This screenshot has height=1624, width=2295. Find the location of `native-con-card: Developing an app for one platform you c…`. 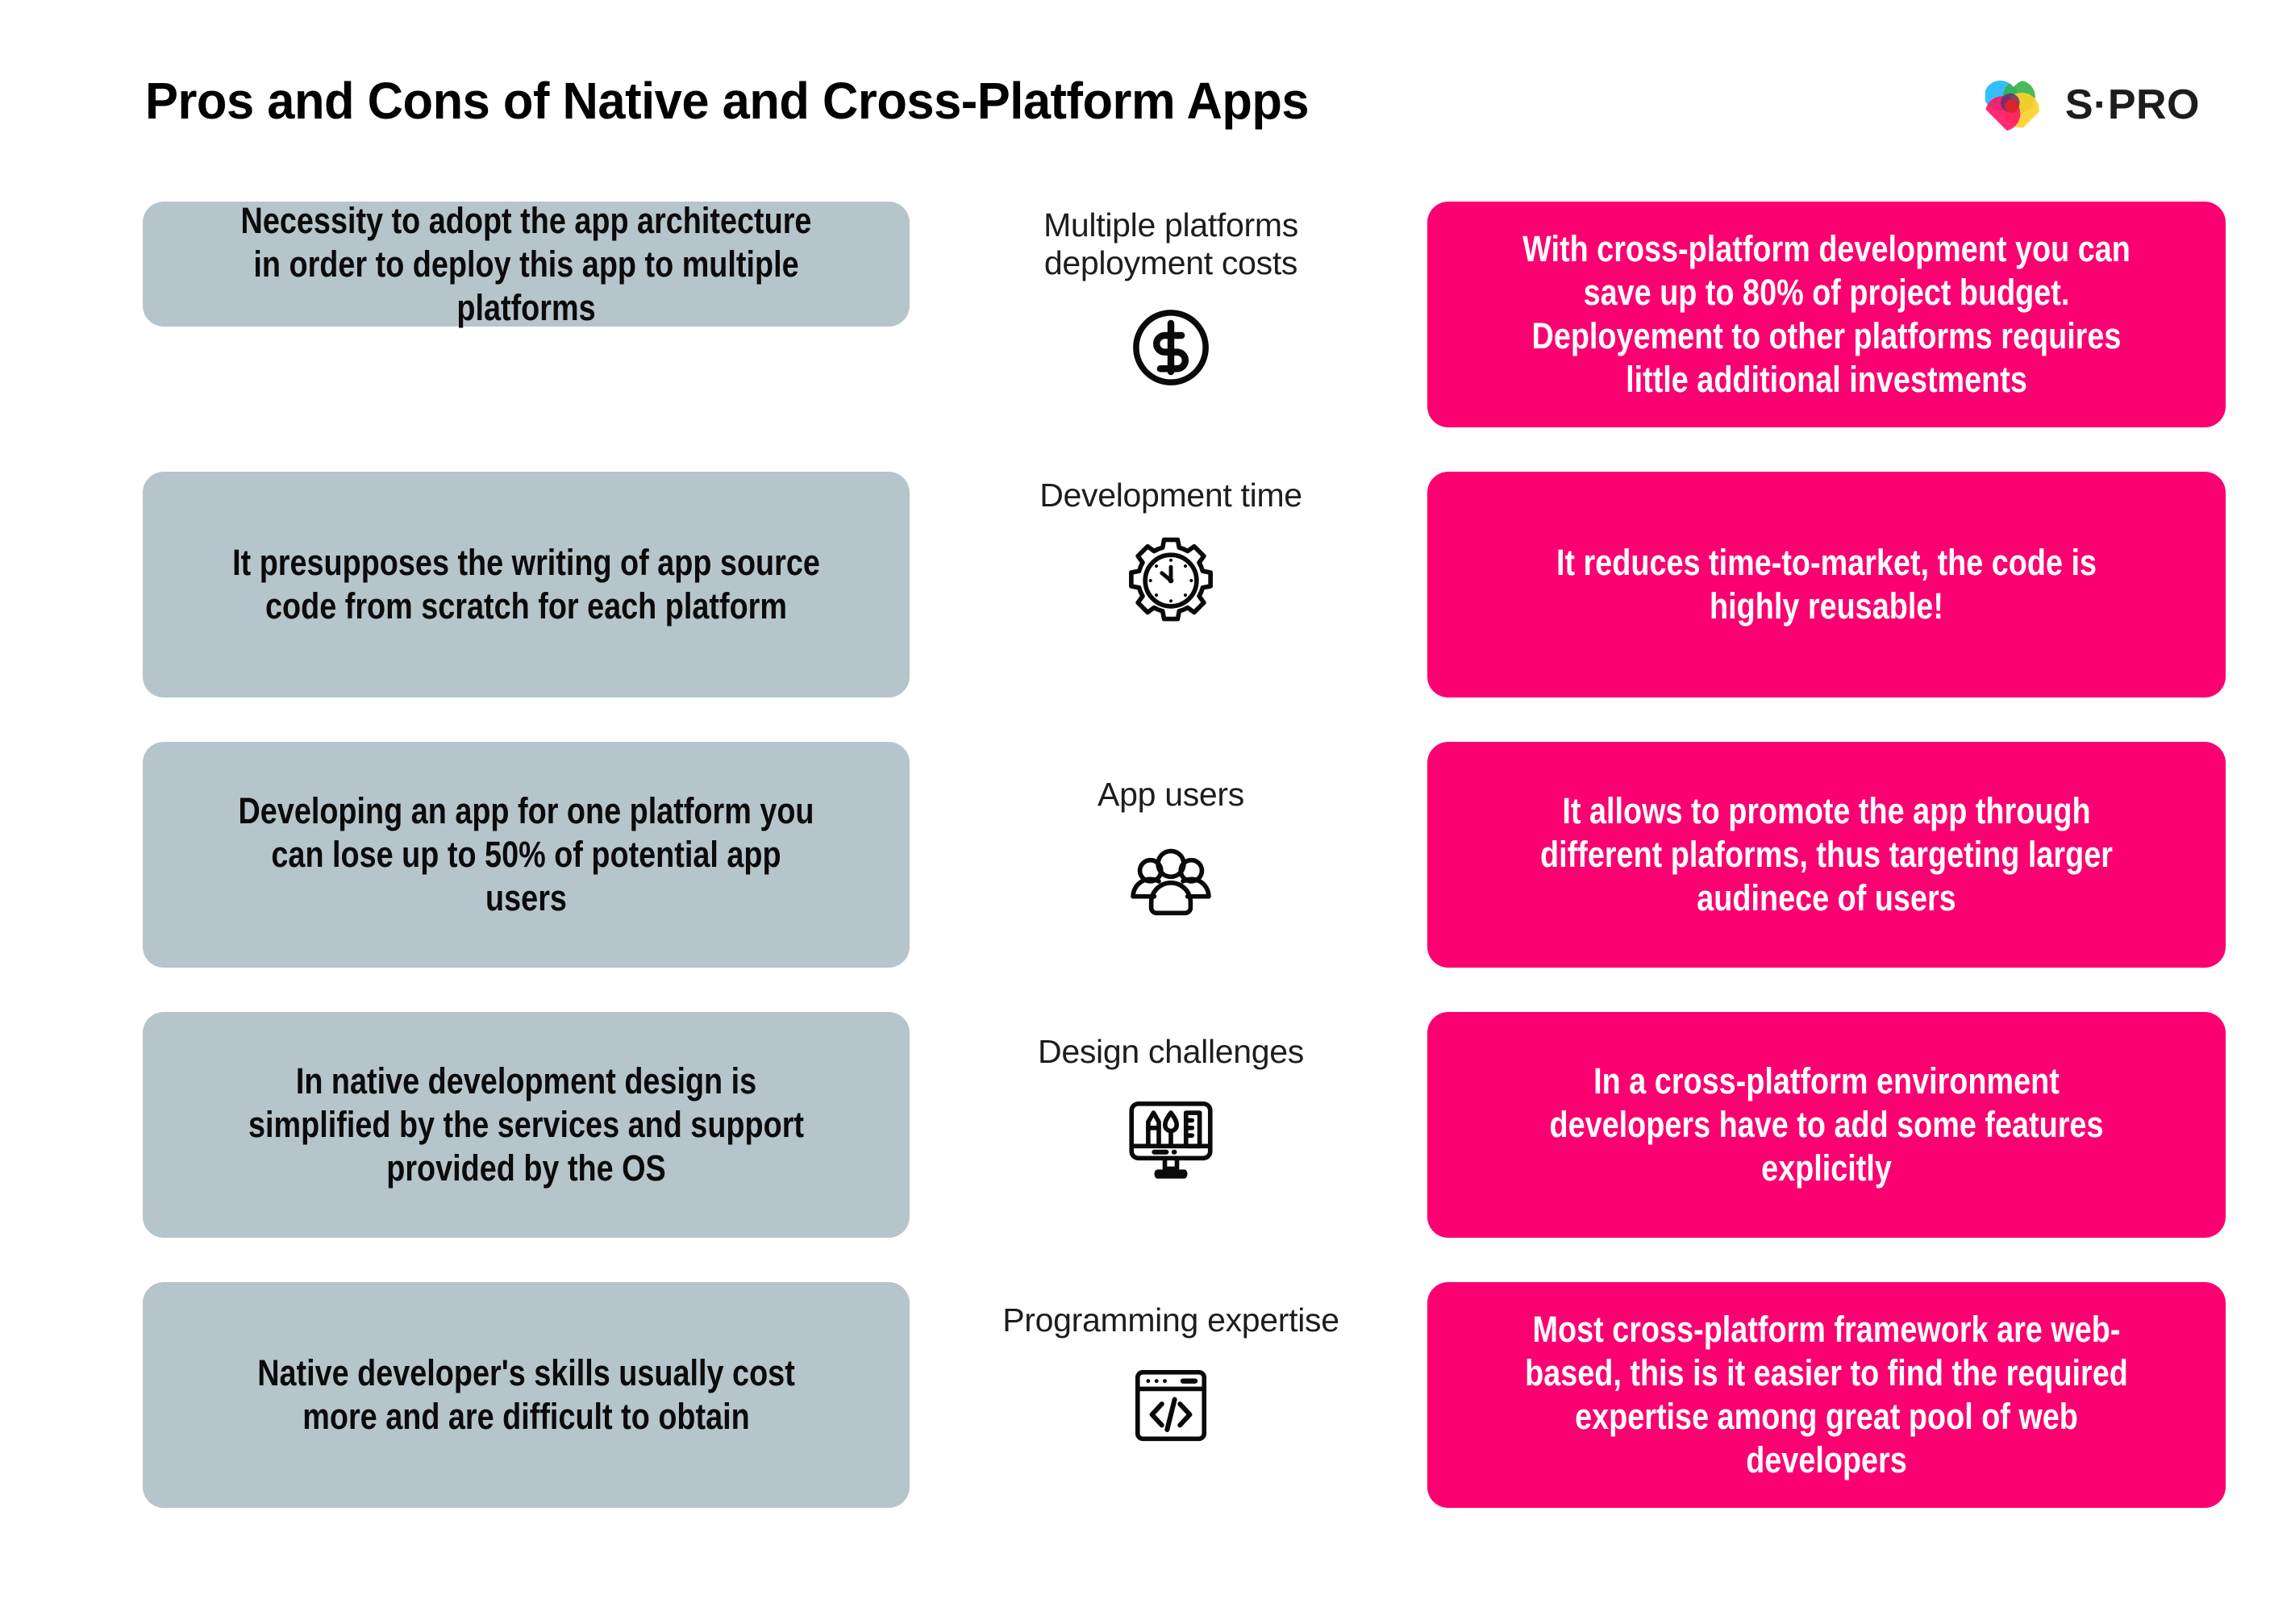

native-con-card: Developing an app for one platform you c… is located at coordinates (526, 855).